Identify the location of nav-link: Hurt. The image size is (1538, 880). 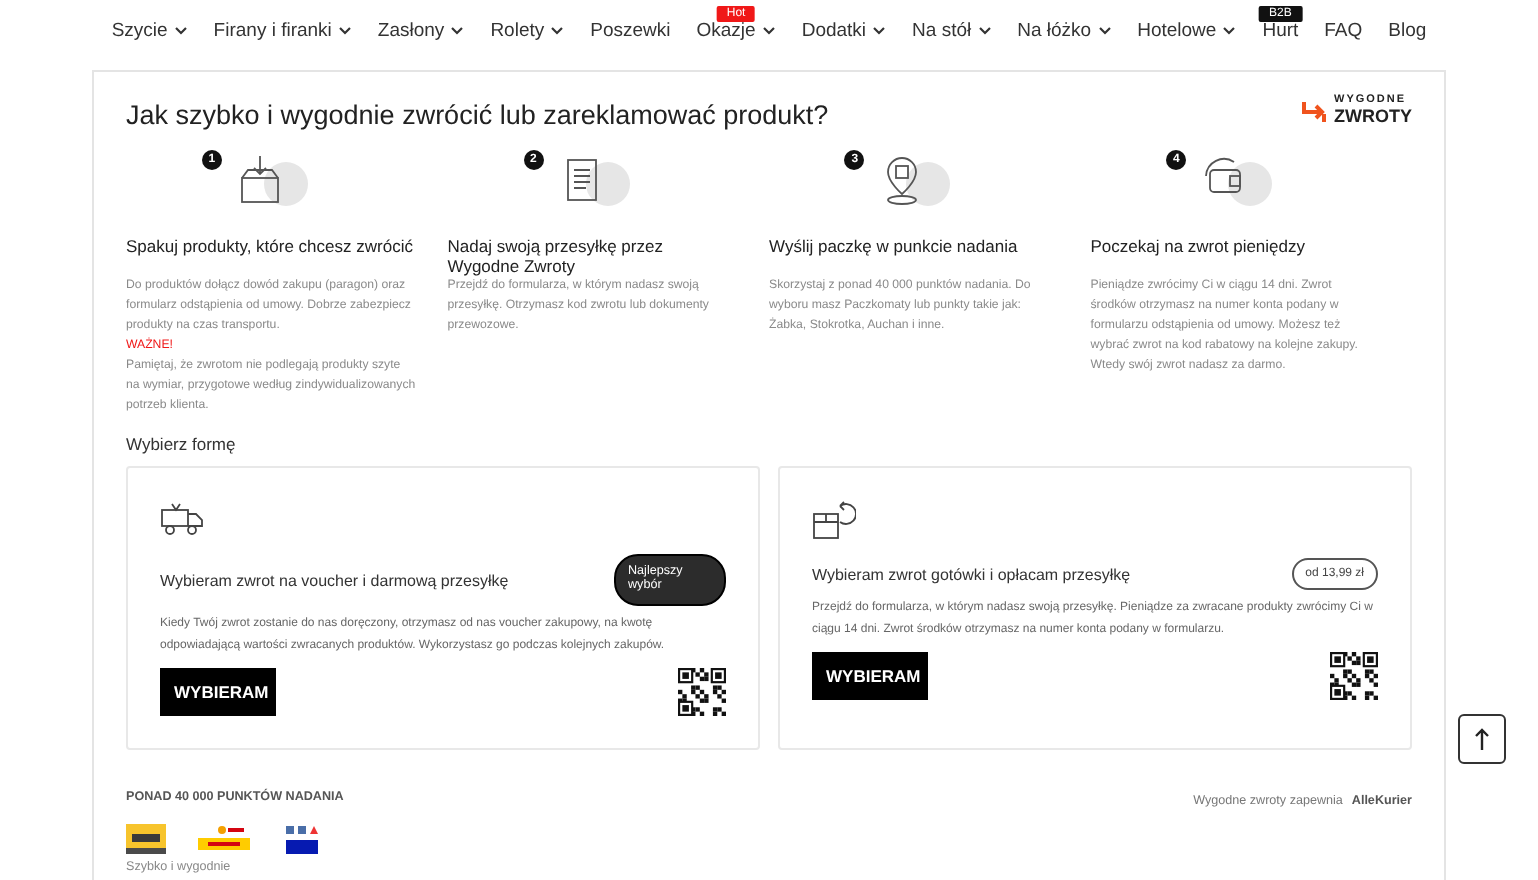
(1280, 30).